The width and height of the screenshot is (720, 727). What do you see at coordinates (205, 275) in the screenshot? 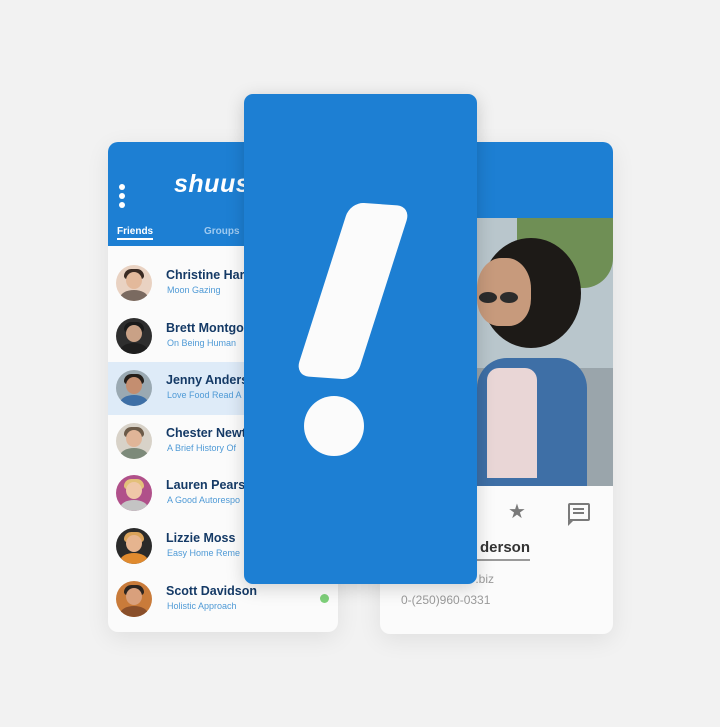
I see `contact-name: Christine Har` at bounding box center [205, 275].